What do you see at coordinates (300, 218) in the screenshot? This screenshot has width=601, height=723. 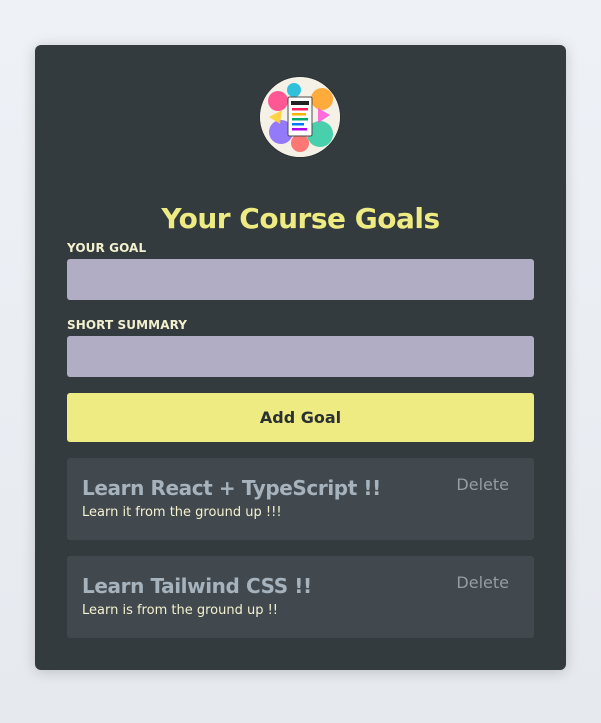 I see `page-title: Your Course Goals` at bounding box center [300, 218].